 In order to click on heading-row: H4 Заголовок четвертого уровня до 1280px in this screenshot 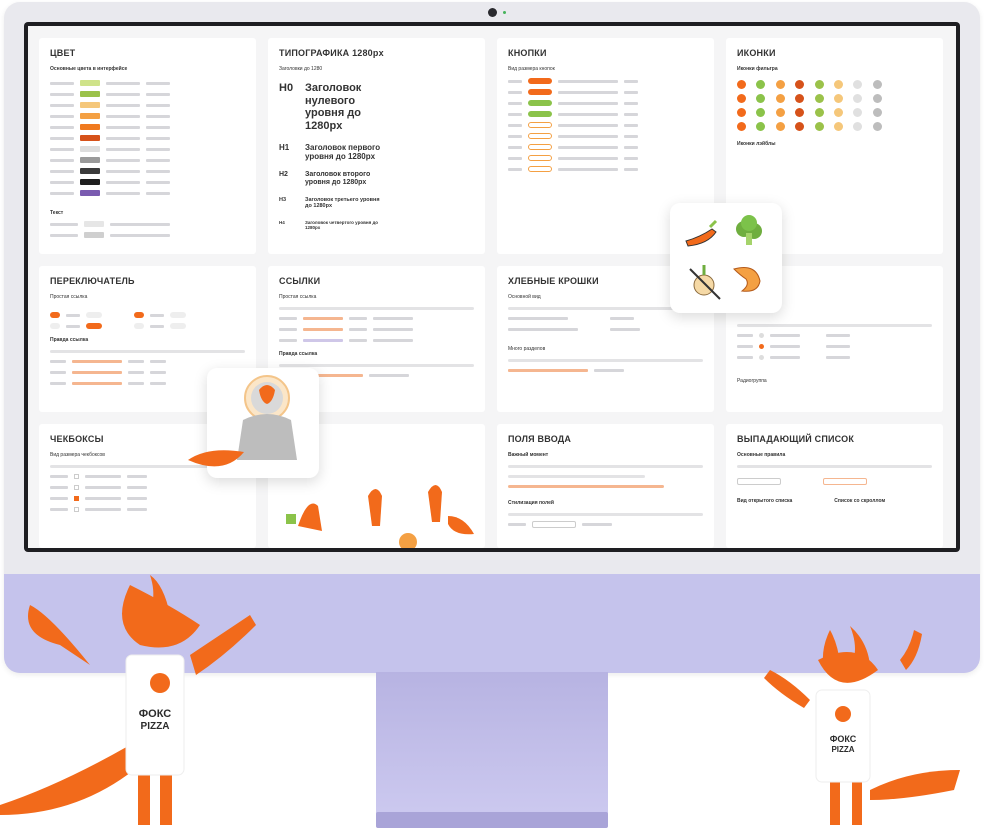, I will do `click(376, 225)`.